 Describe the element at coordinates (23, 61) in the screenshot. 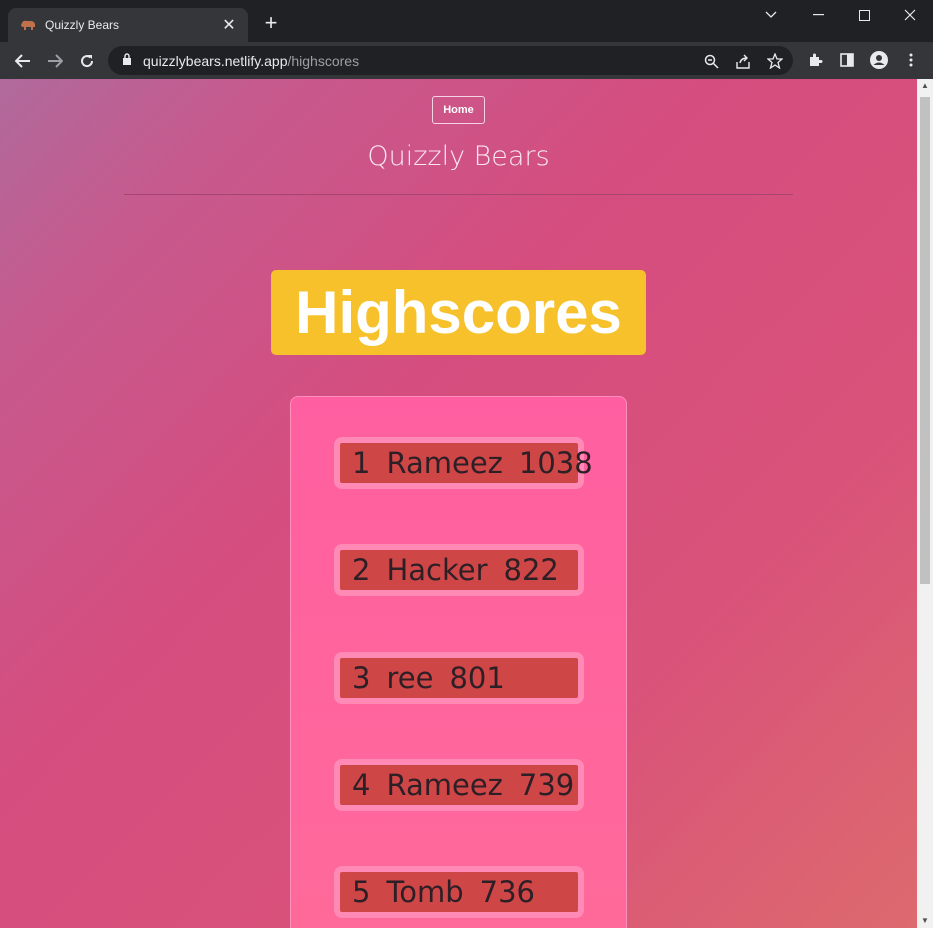

I see `back-icon` at that location.